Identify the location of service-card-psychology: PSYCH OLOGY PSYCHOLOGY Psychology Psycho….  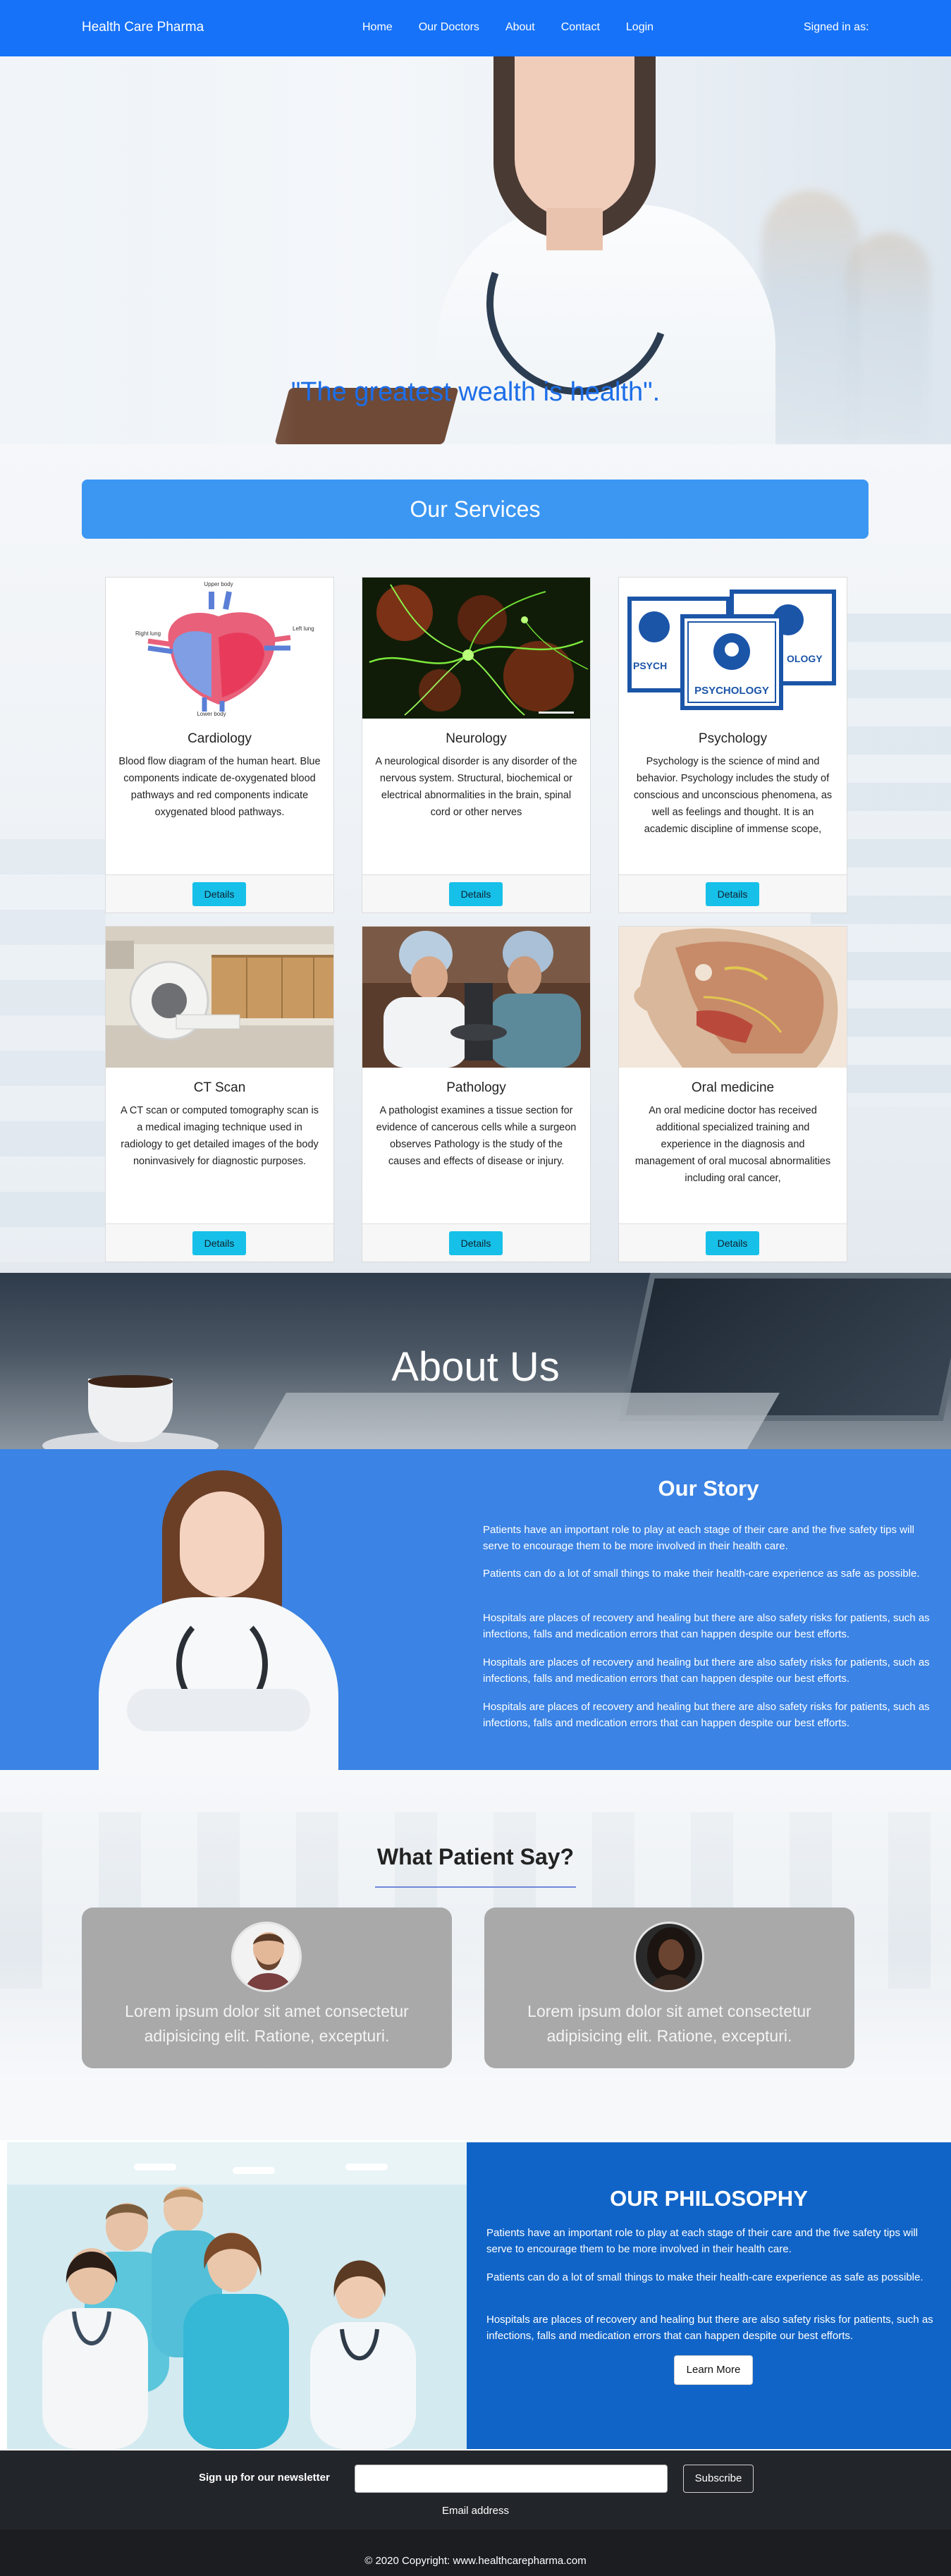
(732, 745).